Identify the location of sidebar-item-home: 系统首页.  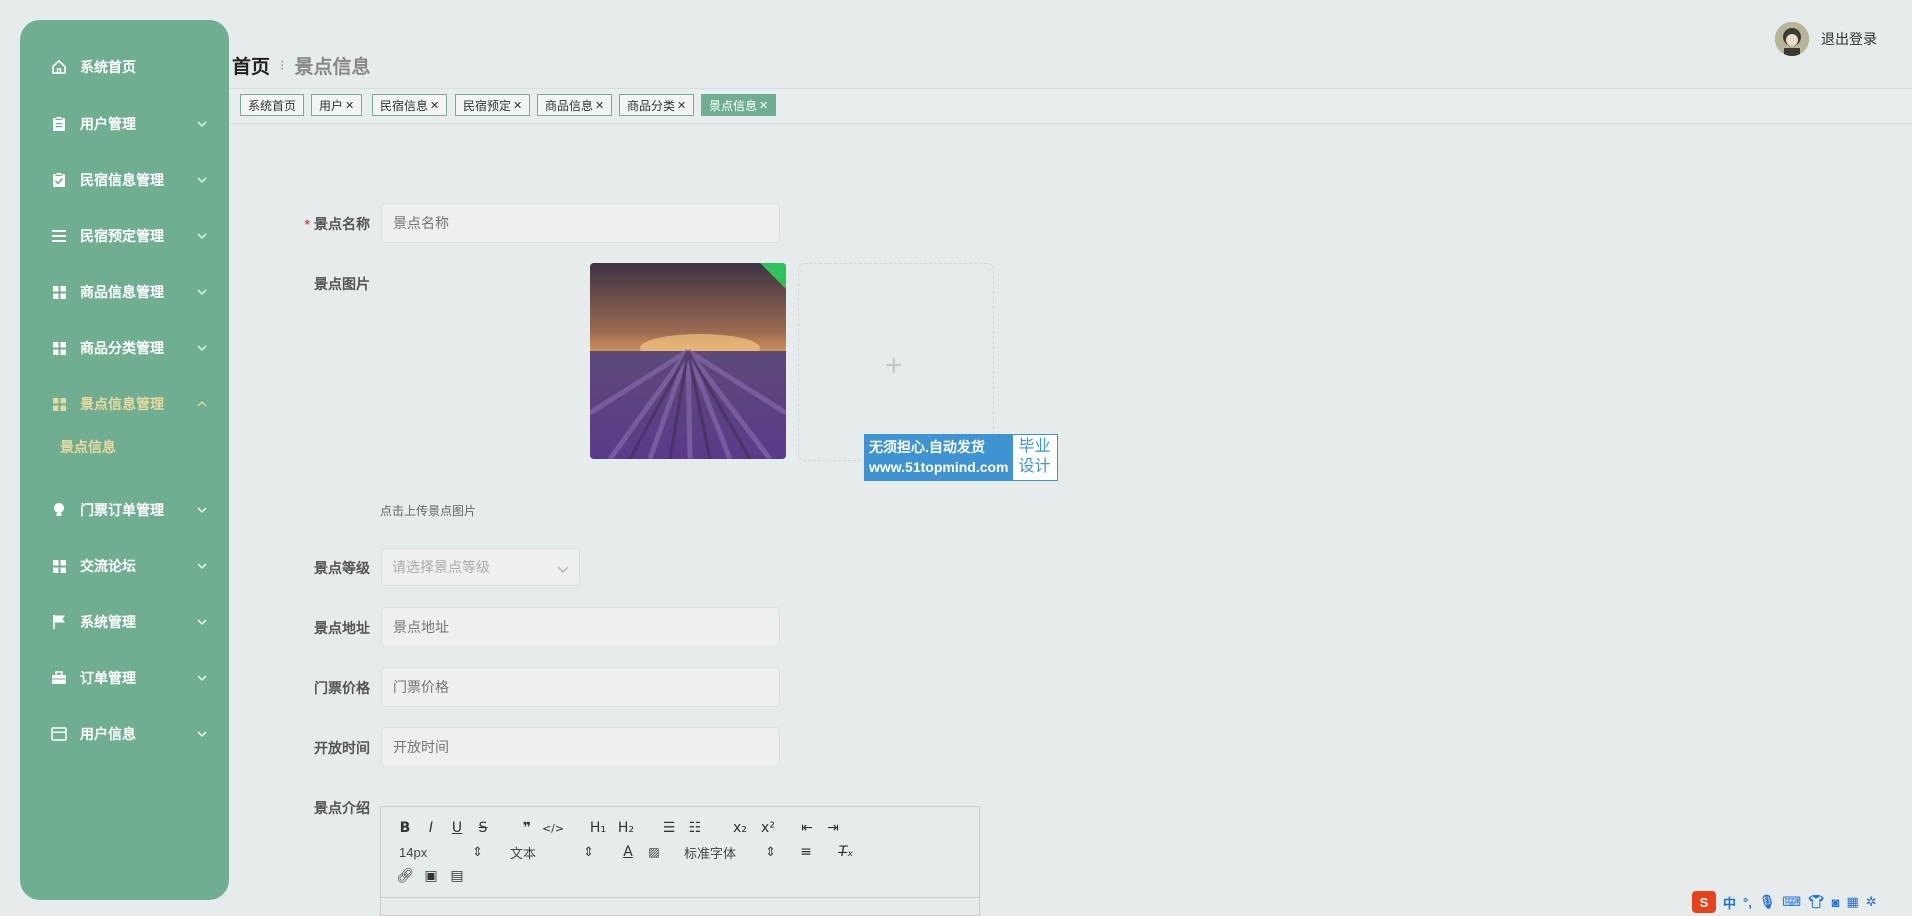
(124, 67).